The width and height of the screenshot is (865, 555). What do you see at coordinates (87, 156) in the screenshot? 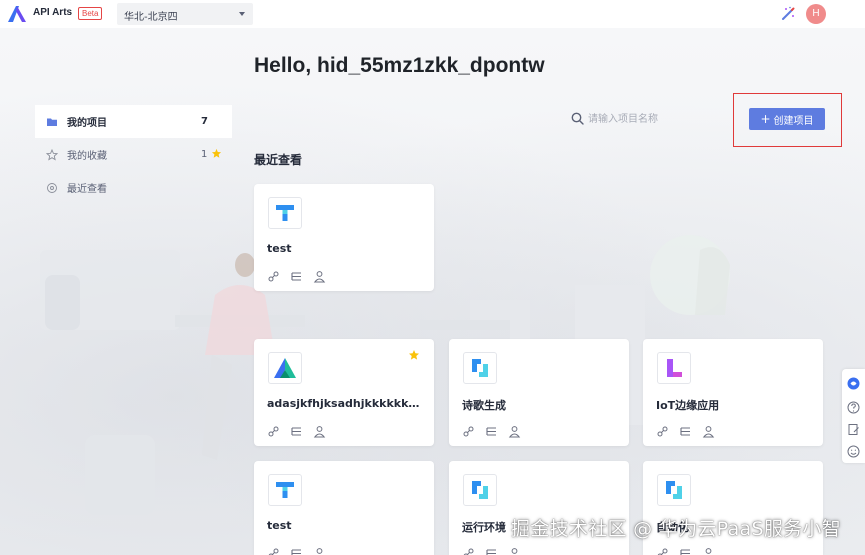
I see `sidebar-item-label: 我的收藏` at bounding box center [87, 156].